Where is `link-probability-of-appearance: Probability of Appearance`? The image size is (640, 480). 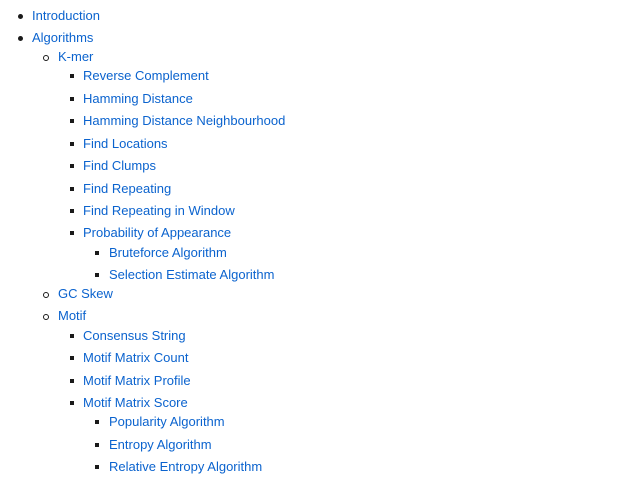
link-probability-of-appearance: Probability of Appearance is located at coordinates (157, 233).